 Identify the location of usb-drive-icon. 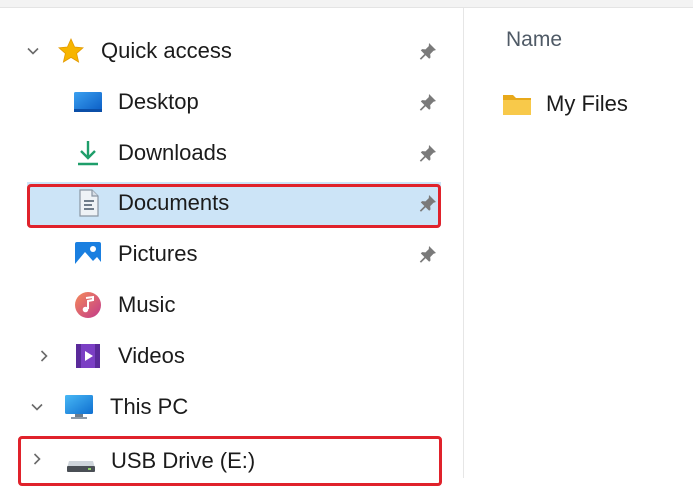
(81, 461).